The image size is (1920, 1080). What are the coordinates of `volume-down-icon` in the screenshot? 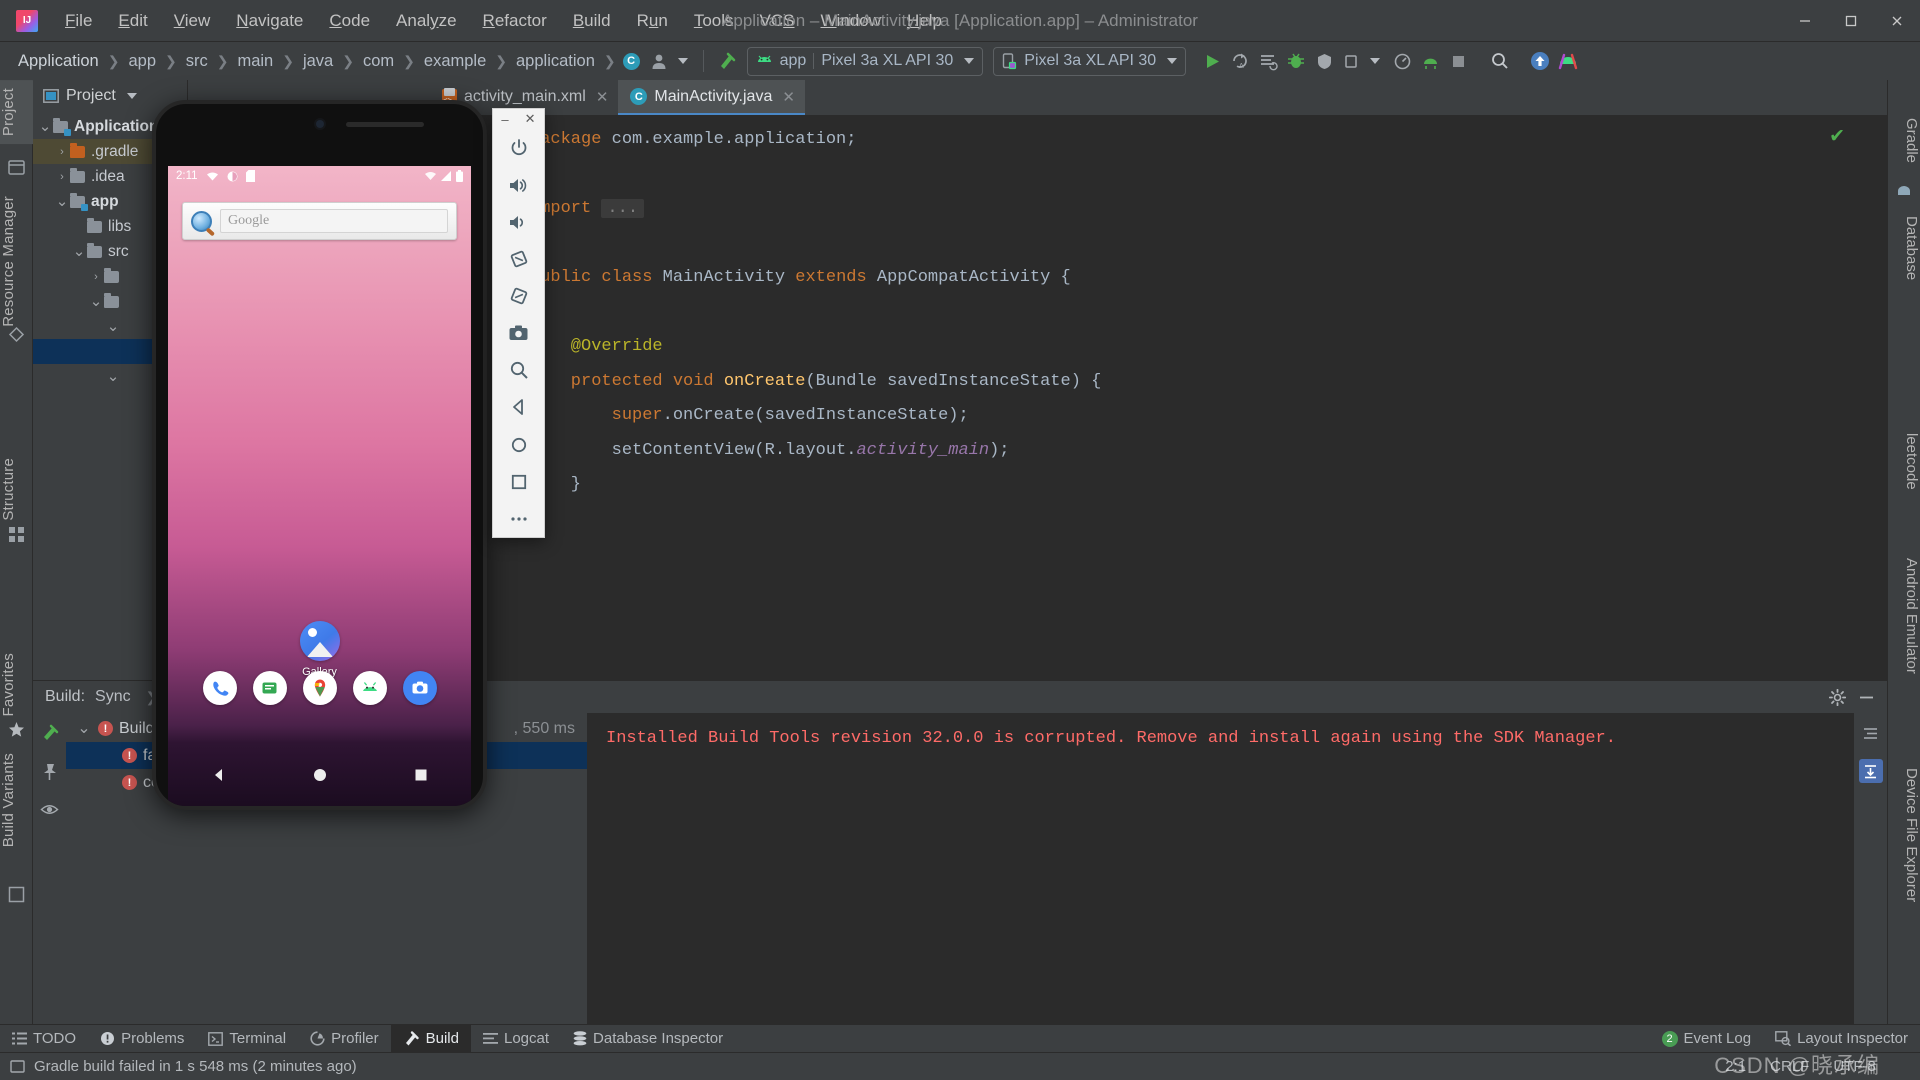 It's located at (519, 222).